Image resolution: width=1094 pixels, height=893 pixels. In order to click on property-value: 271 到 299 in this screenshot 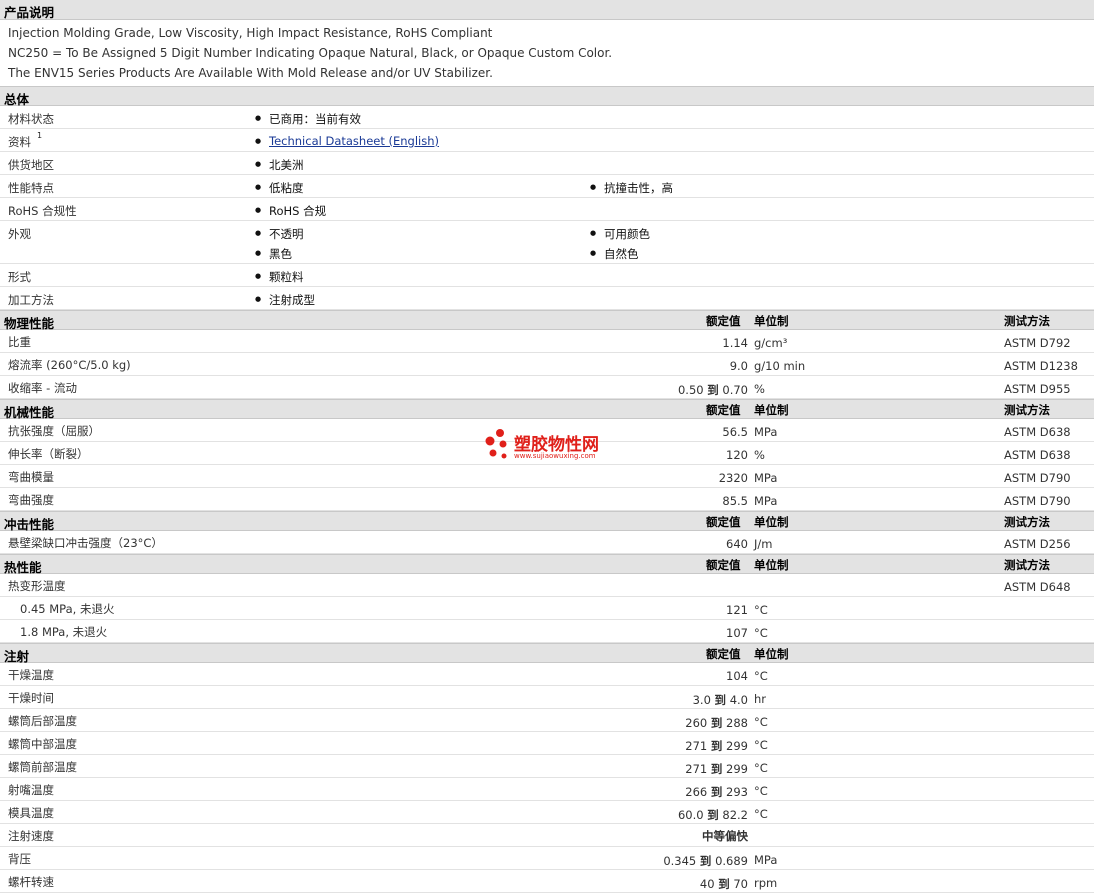, I will do `click(716, 769)`.